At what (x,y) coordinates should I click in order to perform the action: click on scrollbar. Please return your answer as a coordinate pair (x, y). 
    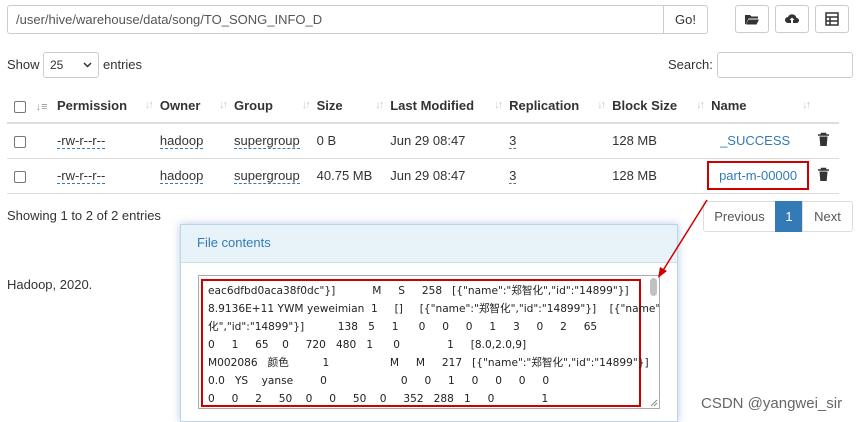
    Looking at the image, I should click on (653, 342).